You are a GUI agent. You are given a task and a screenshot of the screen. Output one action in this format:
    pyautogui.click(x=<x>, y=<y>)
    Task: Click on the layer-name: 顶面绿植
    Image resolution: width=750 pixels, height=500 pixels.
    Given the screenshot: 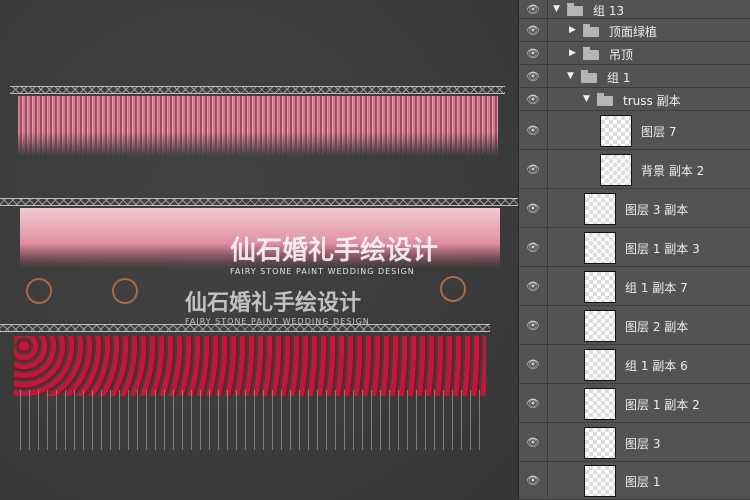 What is the action you would take?
    pyautogui.click(x=633, y=31)
    